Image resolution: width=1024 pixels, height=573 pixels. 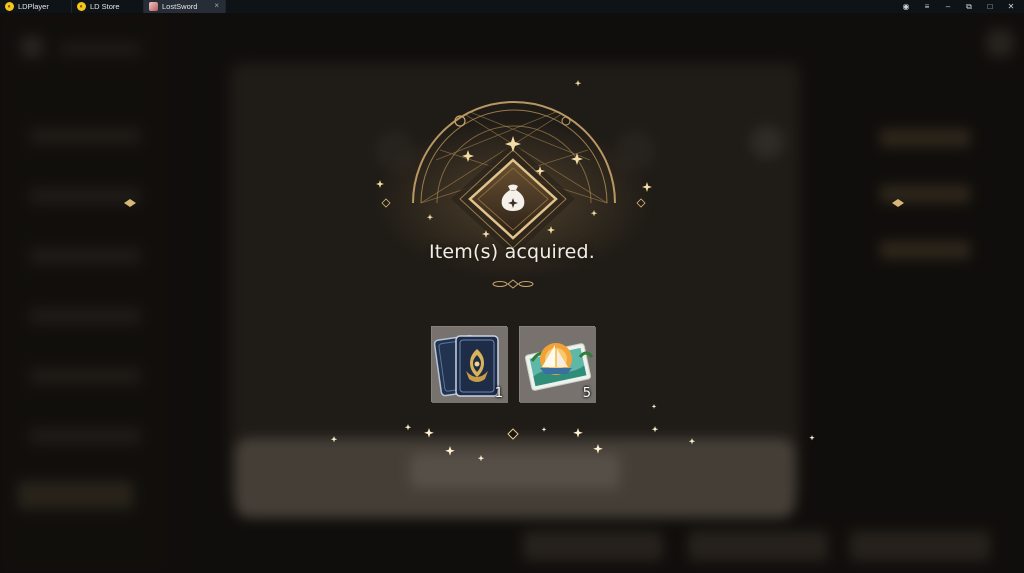 What do you see at coordinates (180, 6) in the screenshot?
I see `tab-label: LostSword` at bounding box center [180, 6].